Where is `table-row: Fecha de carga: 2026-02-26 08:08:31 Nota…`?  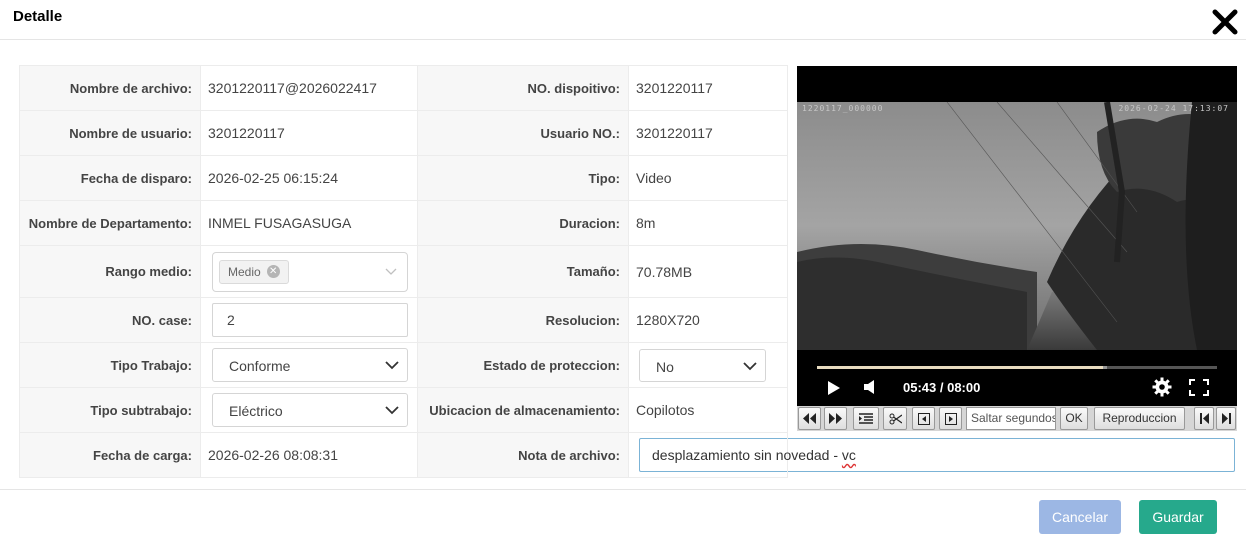
table-row: Fecha de carga: 2026-02-26 08:08:31 Nota… is located at coordinates (627, 455).